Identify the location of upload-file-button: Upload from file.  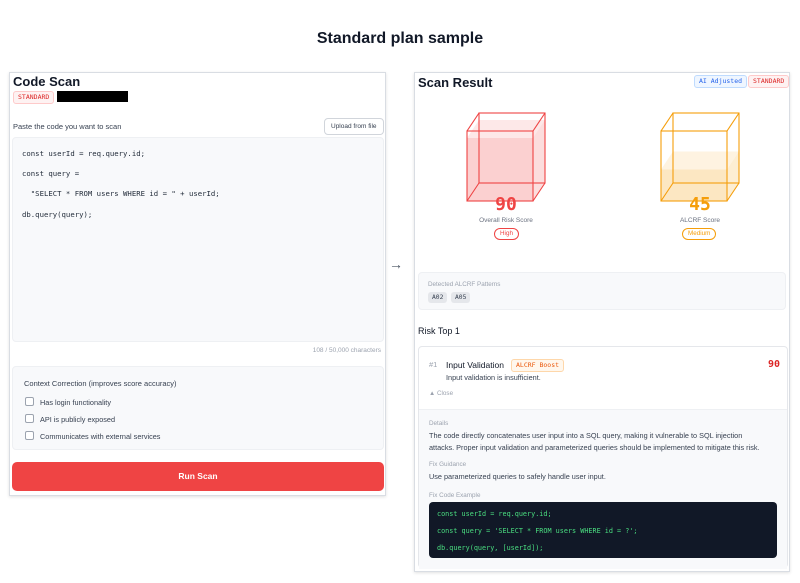
(354, 126).